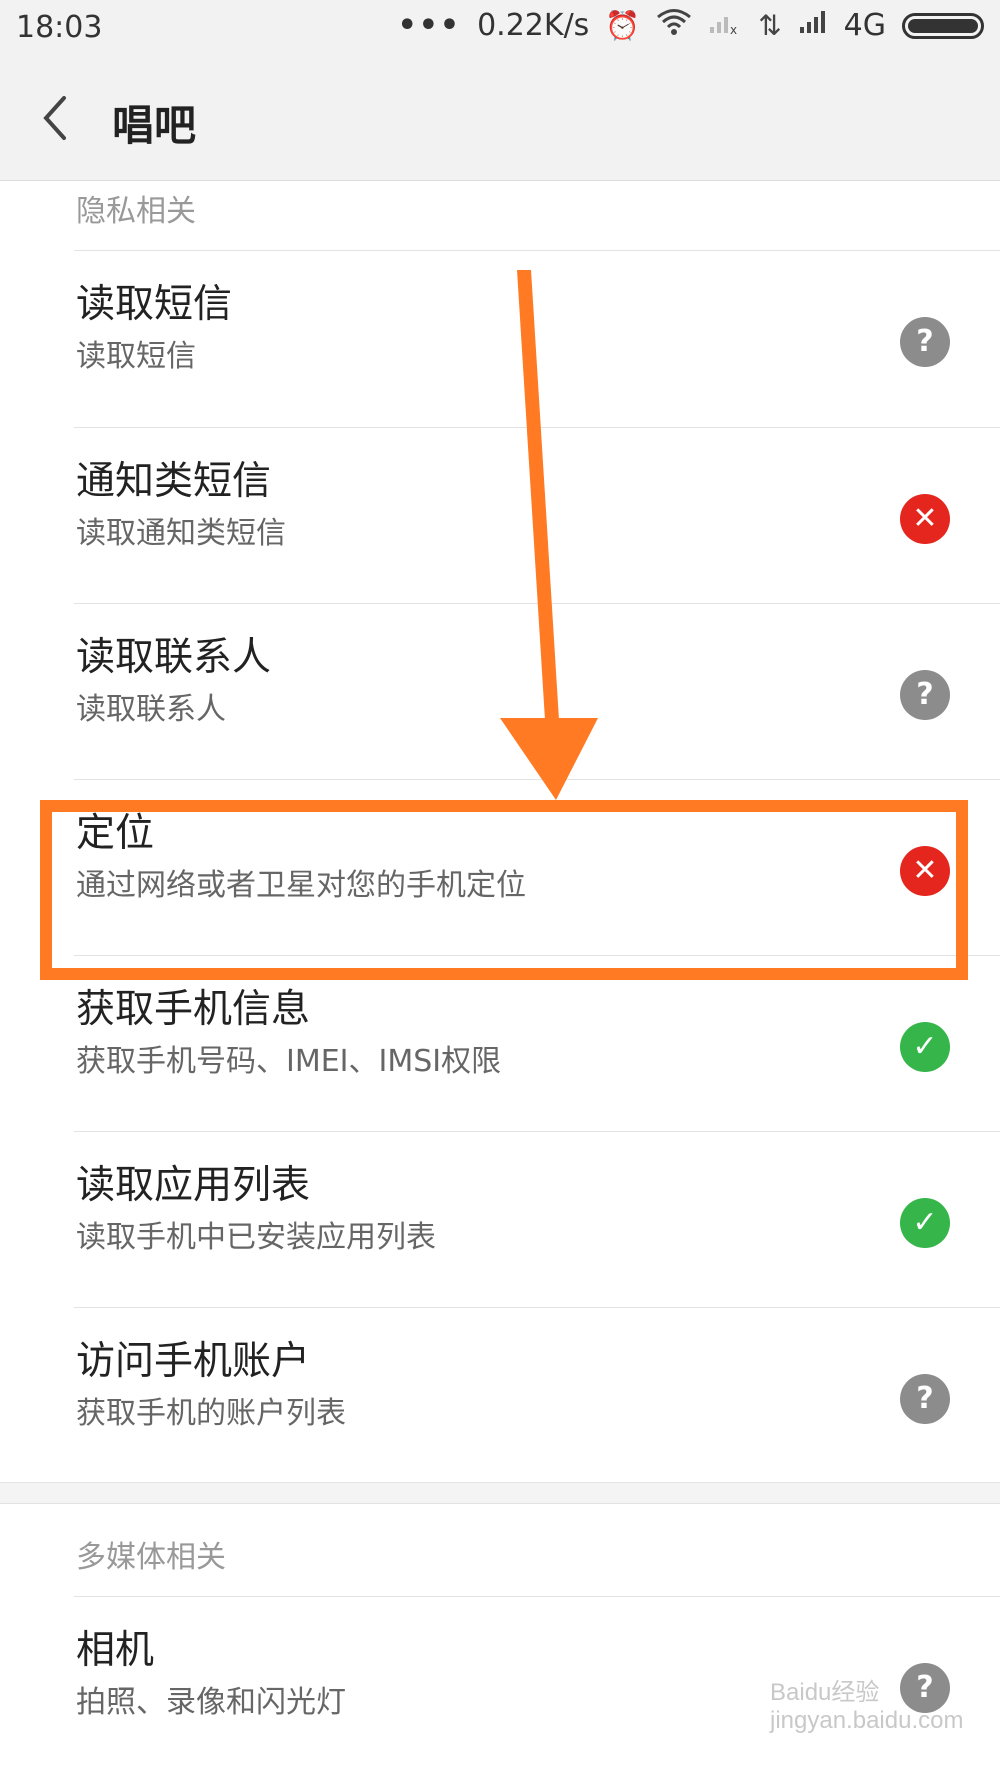 The image size is (1000, 1778). I want to click on row-title: 获取手机信息, so click(193, 1009).